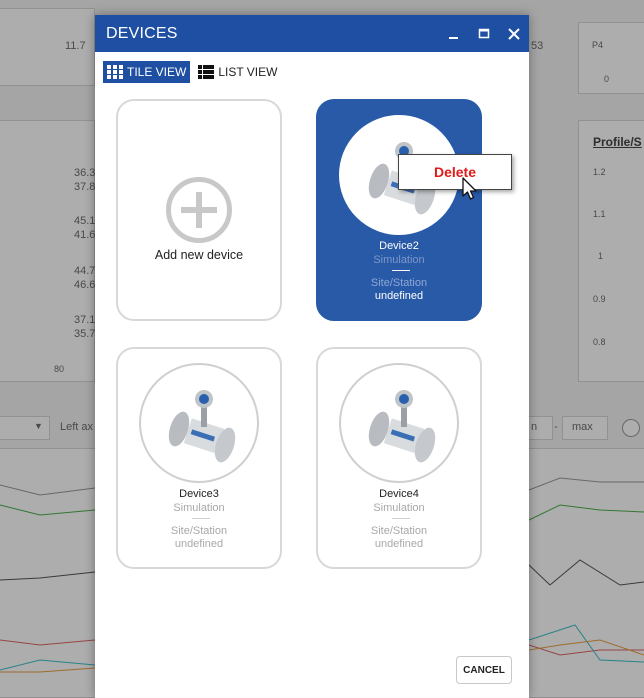  Describe the element at coordinates (469, 188) in the screenshot. I see `mouse-cursor-icon` at that location.